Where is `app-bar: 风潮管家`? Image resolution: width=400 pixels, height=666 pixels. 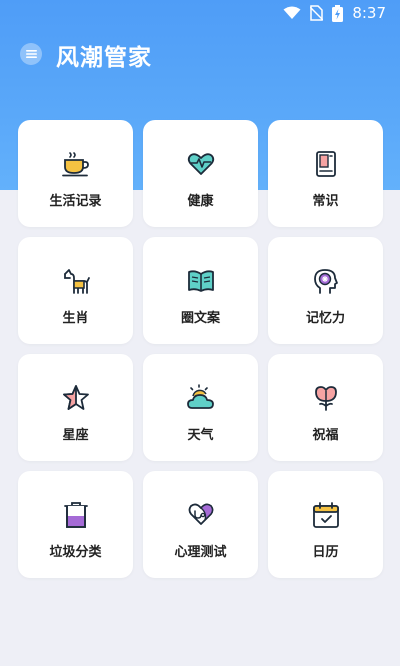 app-bar: 风潮管家 is located at coordinates (200, 54).